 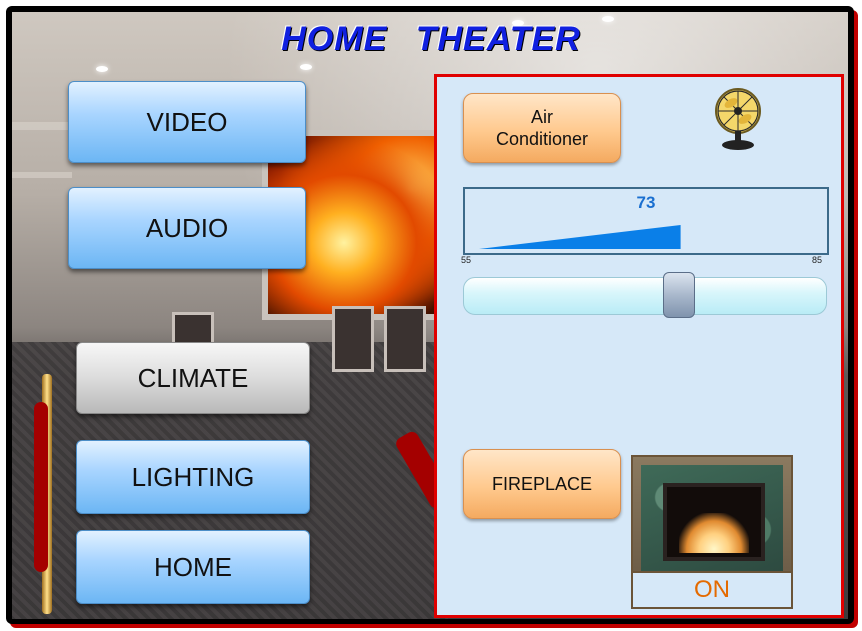 I want to click on lighting-button: LIGHTING, so click(x=193, y=477).